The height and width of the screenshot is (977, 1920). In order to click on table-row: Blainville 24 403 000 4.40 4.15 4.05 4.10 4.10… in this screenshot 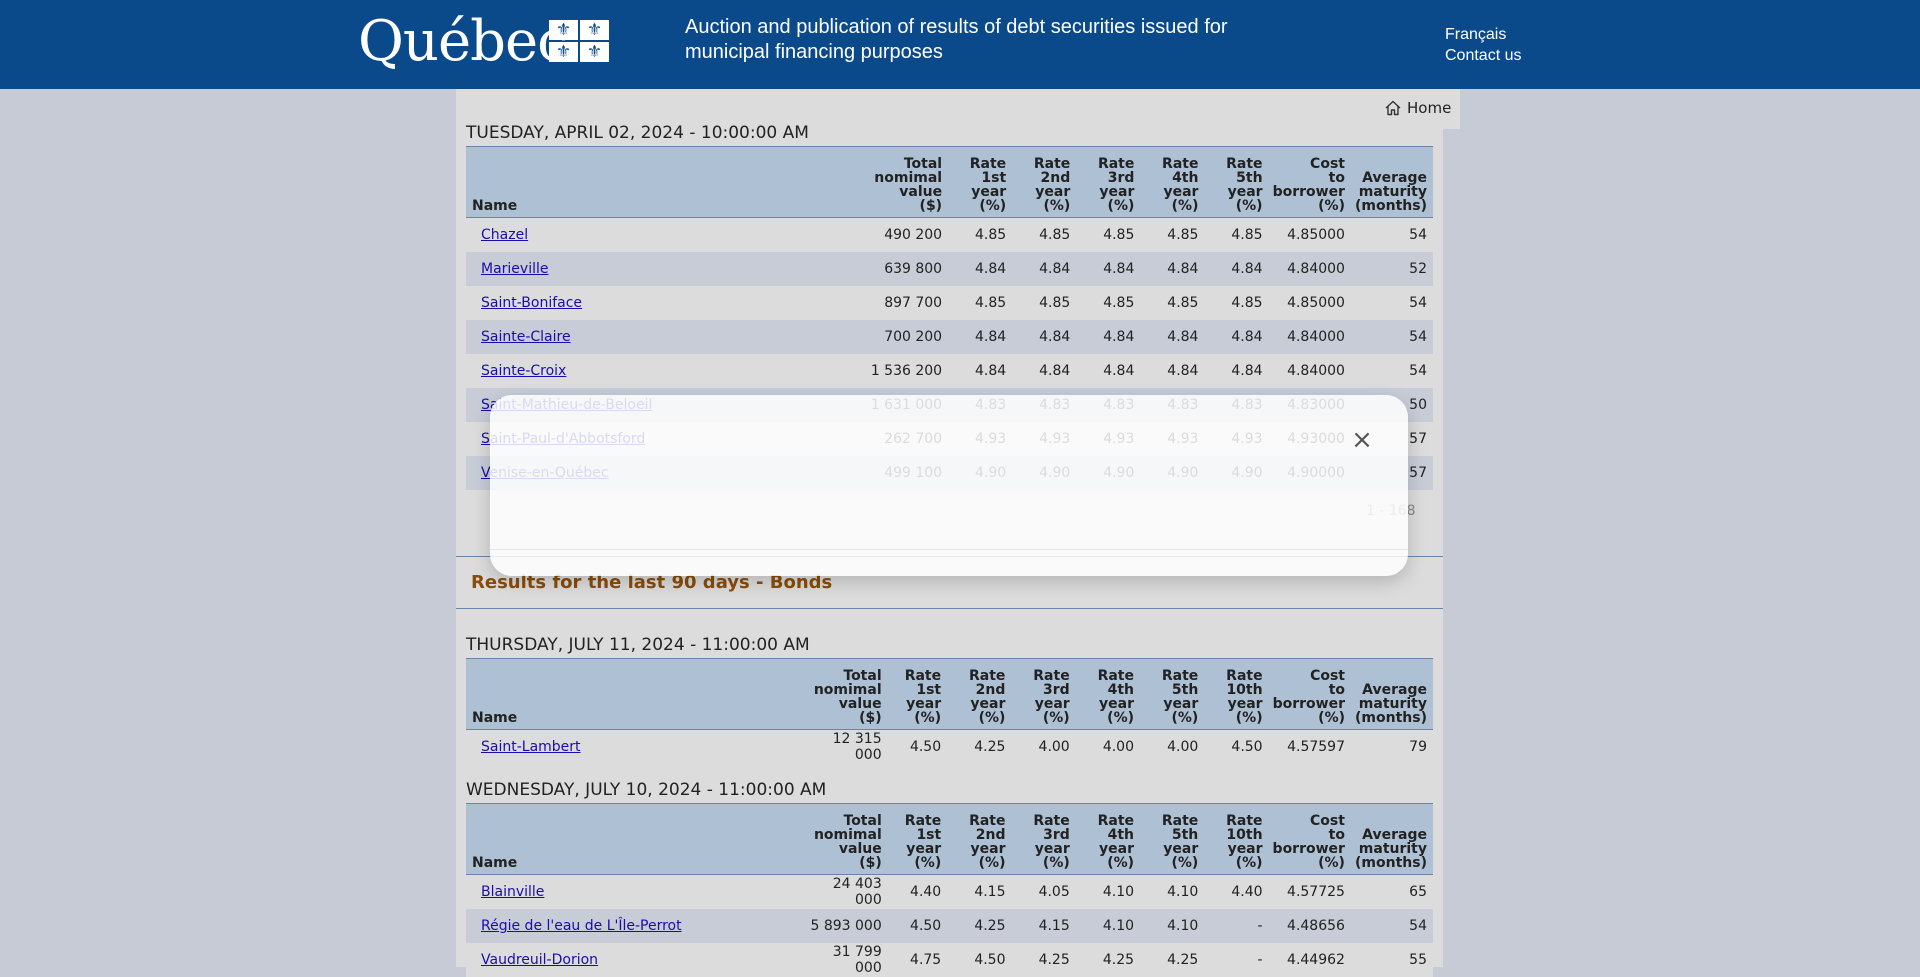, I will do `click(949, 891)`.